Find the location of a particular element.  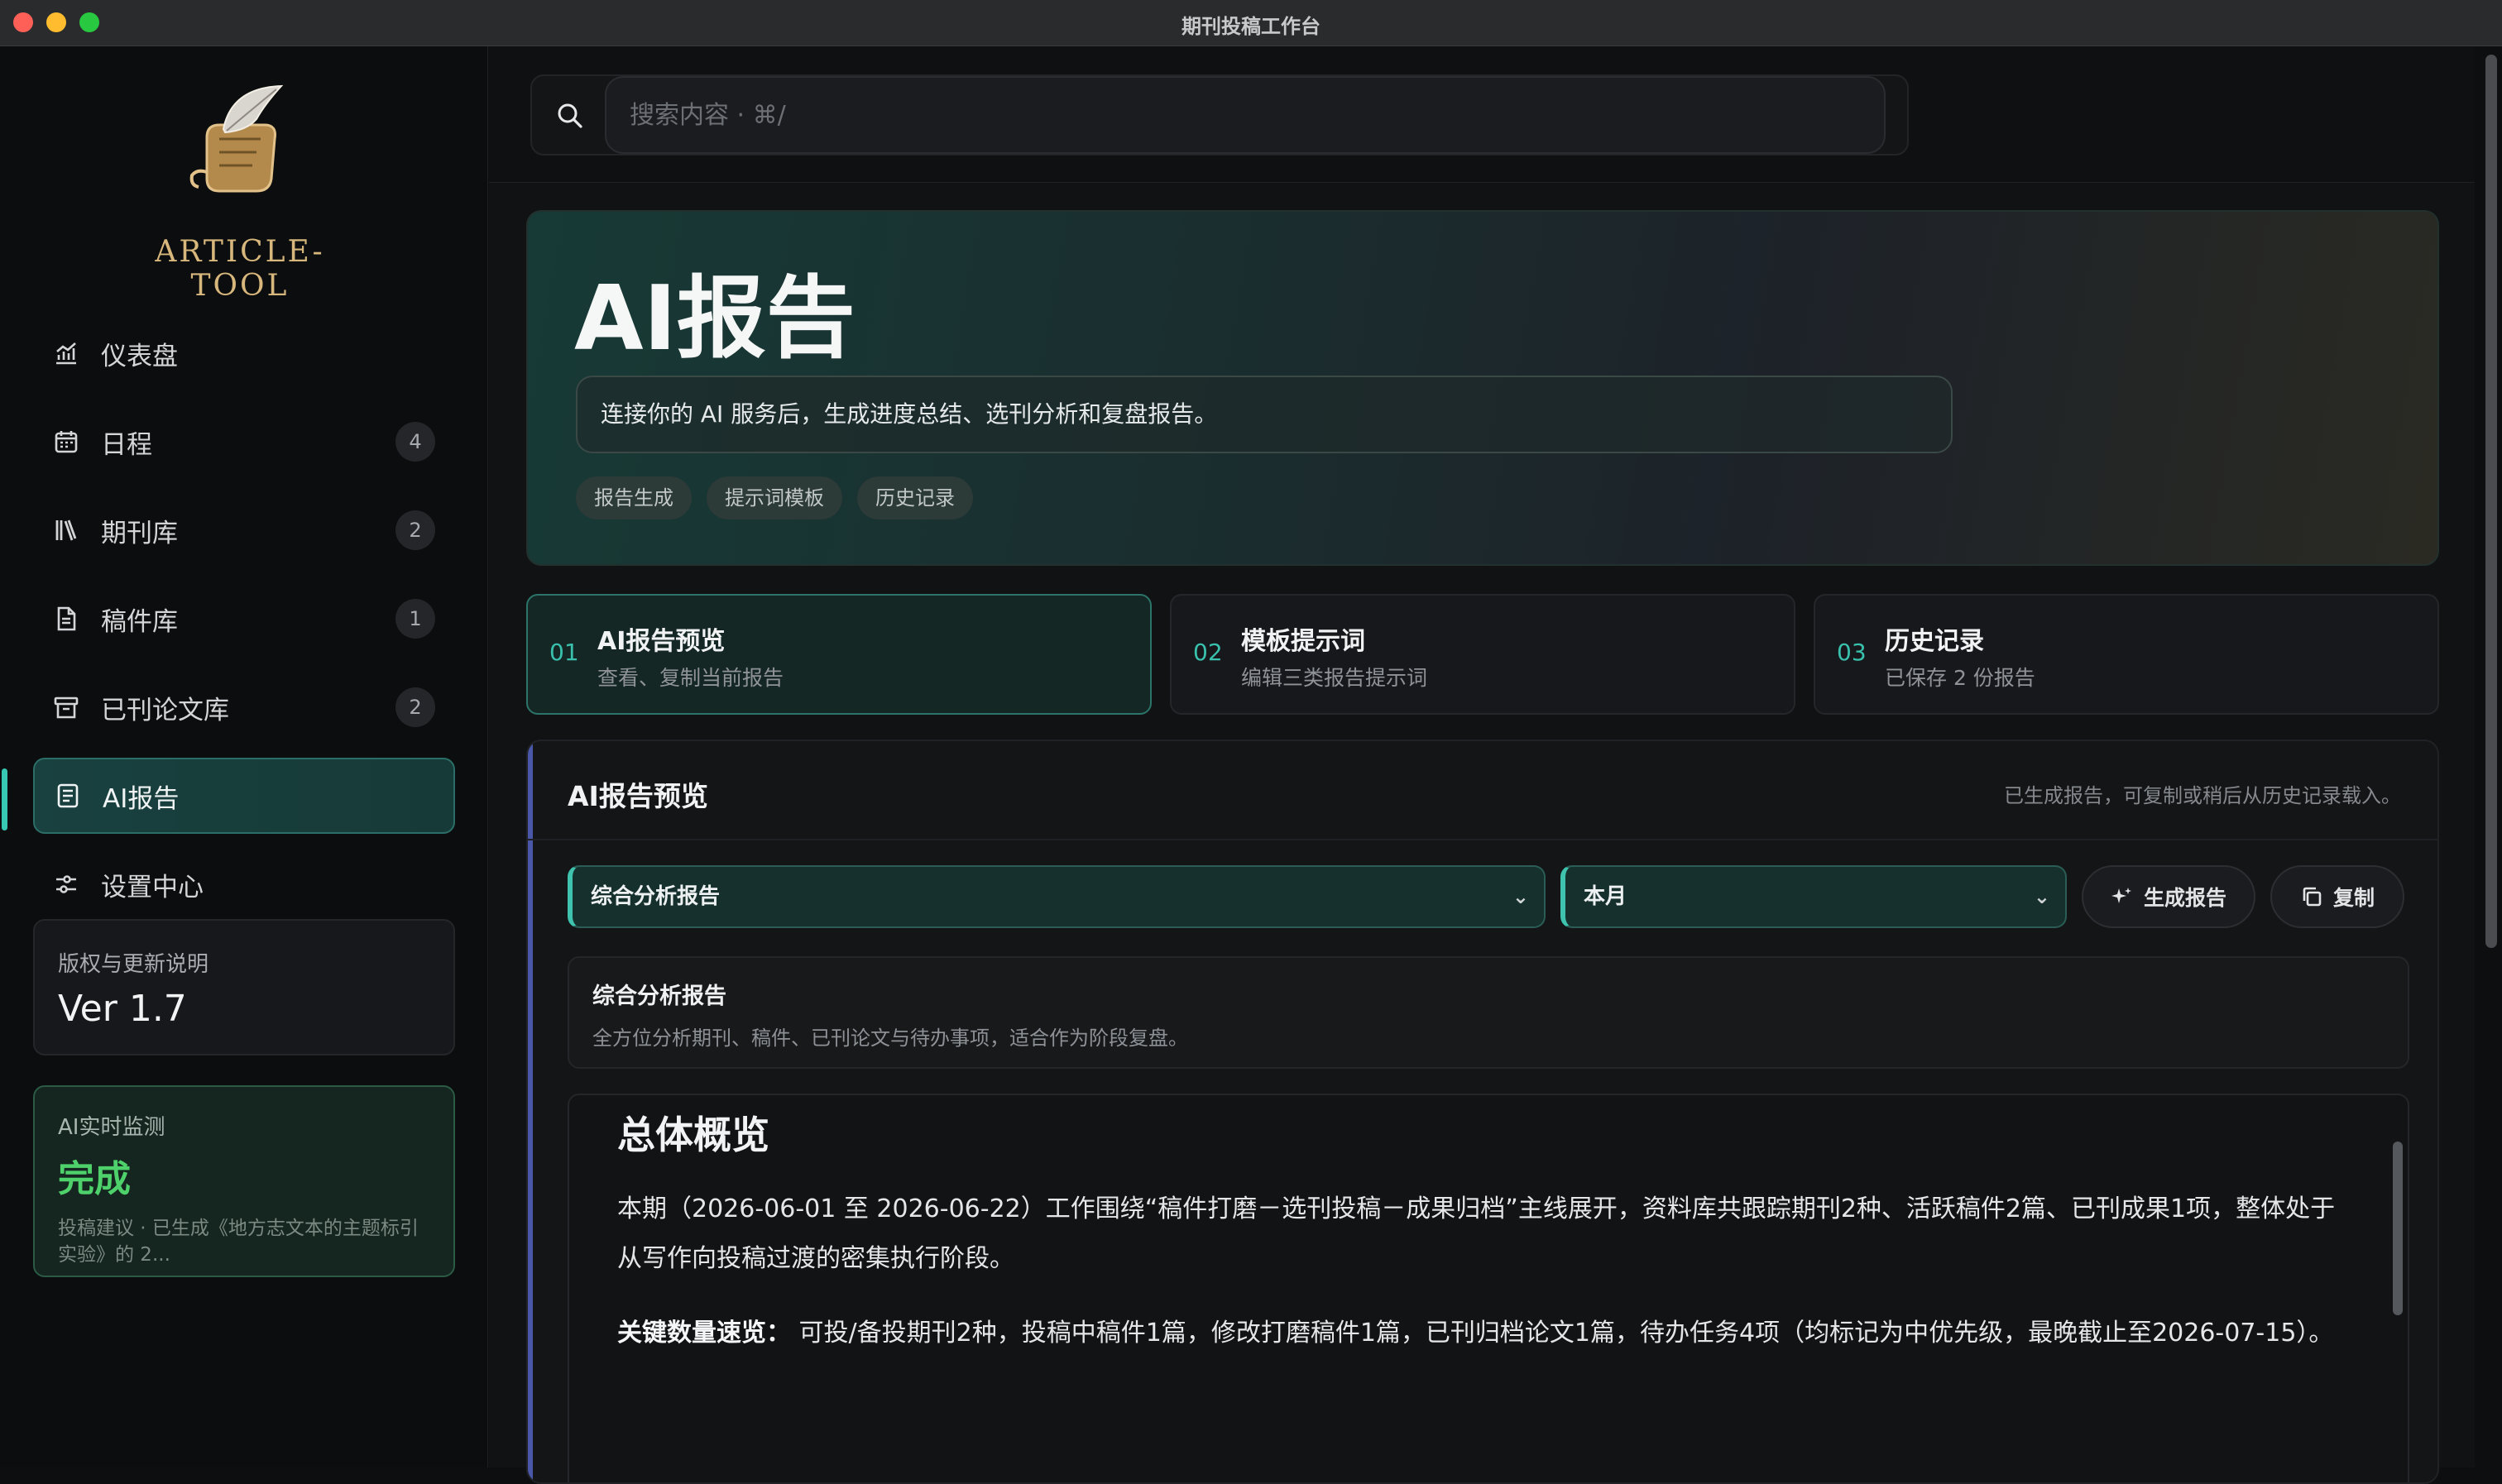

sidebar-nav: 仪表盘 日程 4 期刊库 2 稿件库 1 已刊论文库 2 AI报告 设置中心 is located at coordinates (244, 625).